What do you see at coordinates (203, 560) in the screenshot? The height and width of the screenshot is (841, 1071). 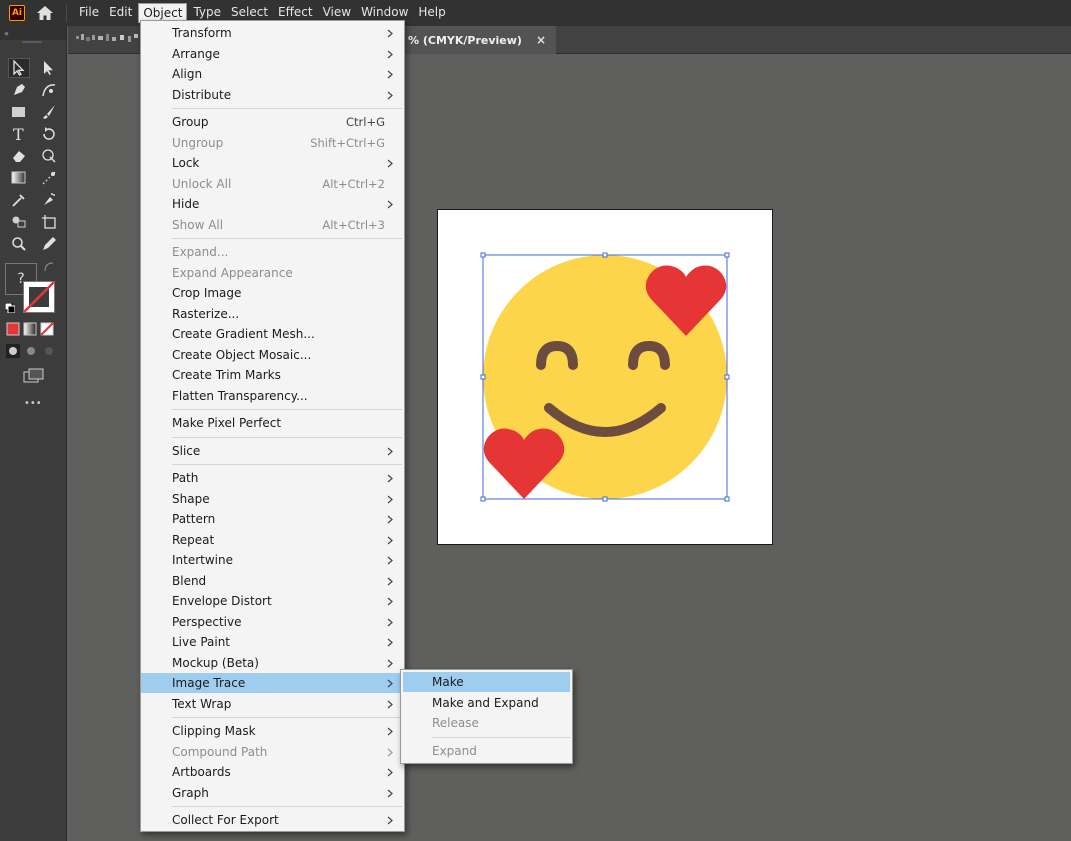 I see `menu-item-label: Intertwine` at bounding box center [203, 560].